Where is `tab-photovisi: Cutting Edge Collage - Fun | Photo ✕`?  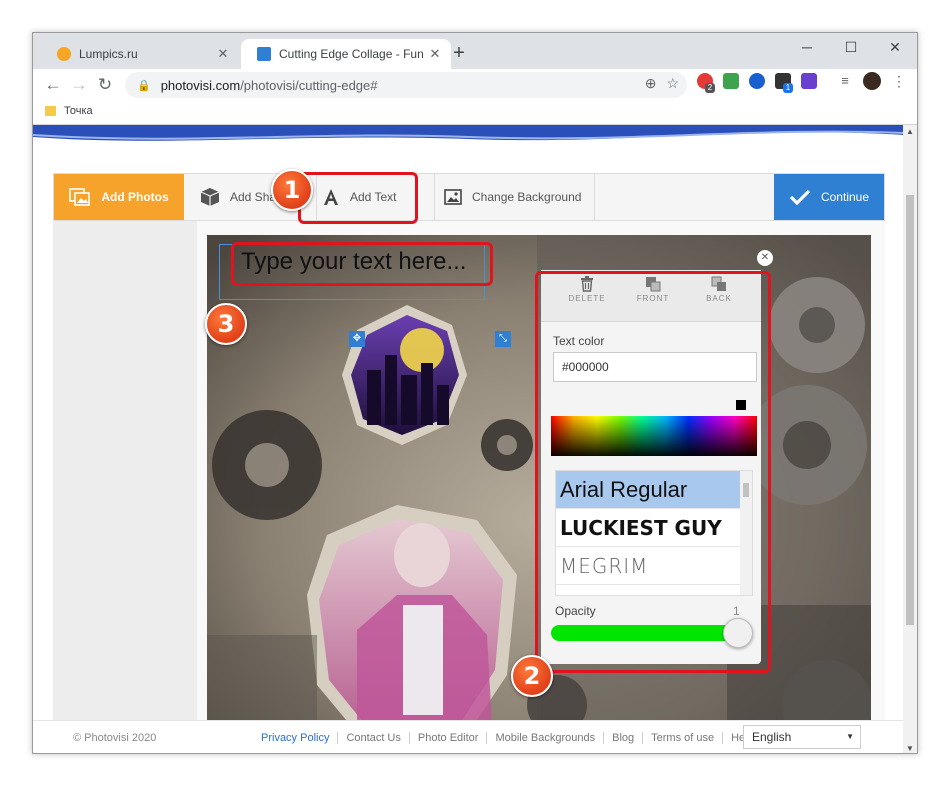
tab-photovisi: Cutting Edge Collage - Fun | Photo ✕ is located at coordinates (346, 54).